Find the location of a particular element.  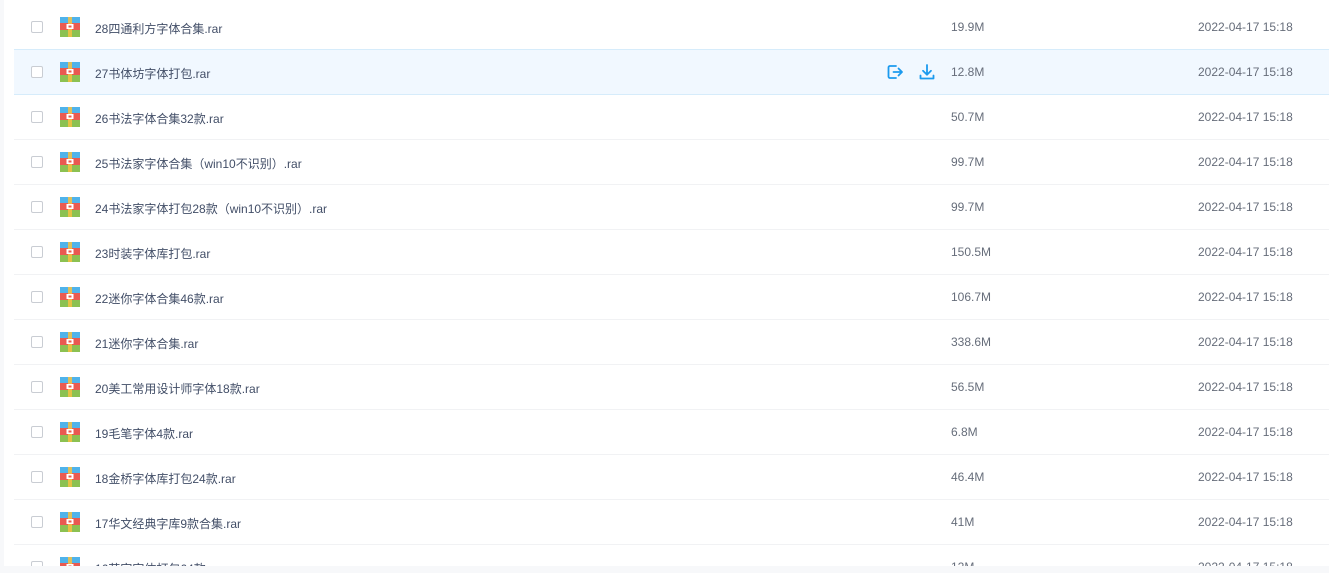

file-size: 12.8M is located at coordinates (968, 72).